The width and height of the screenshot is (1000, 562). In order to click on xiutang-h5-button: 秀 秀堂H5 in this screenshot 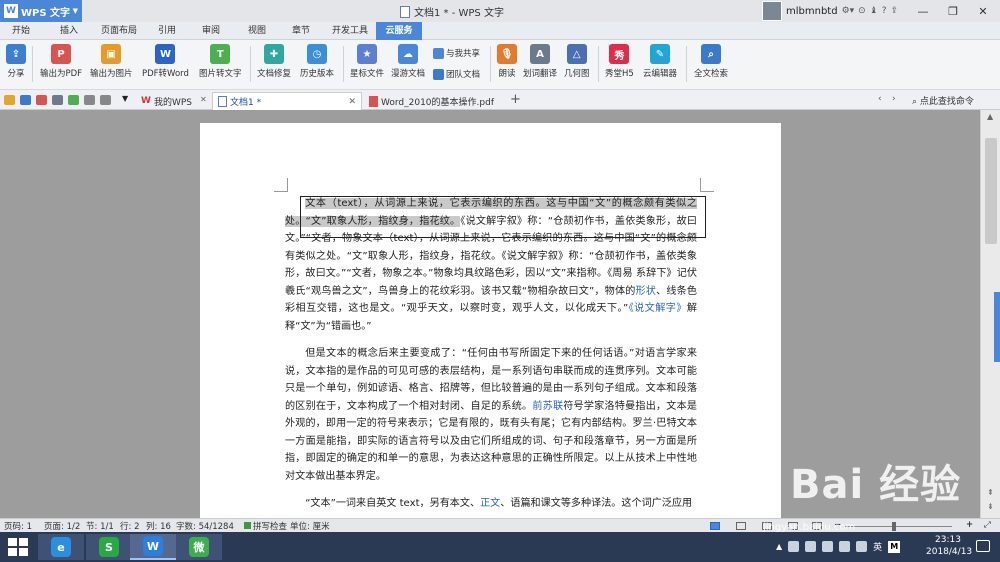, I will do `click(619, 61)`.